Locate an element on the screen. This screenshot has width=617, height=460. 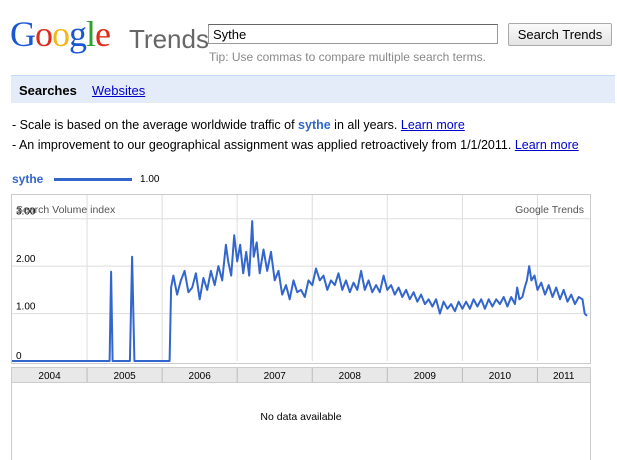
legend-value: 1.00 is located at coordinates (150, 179).